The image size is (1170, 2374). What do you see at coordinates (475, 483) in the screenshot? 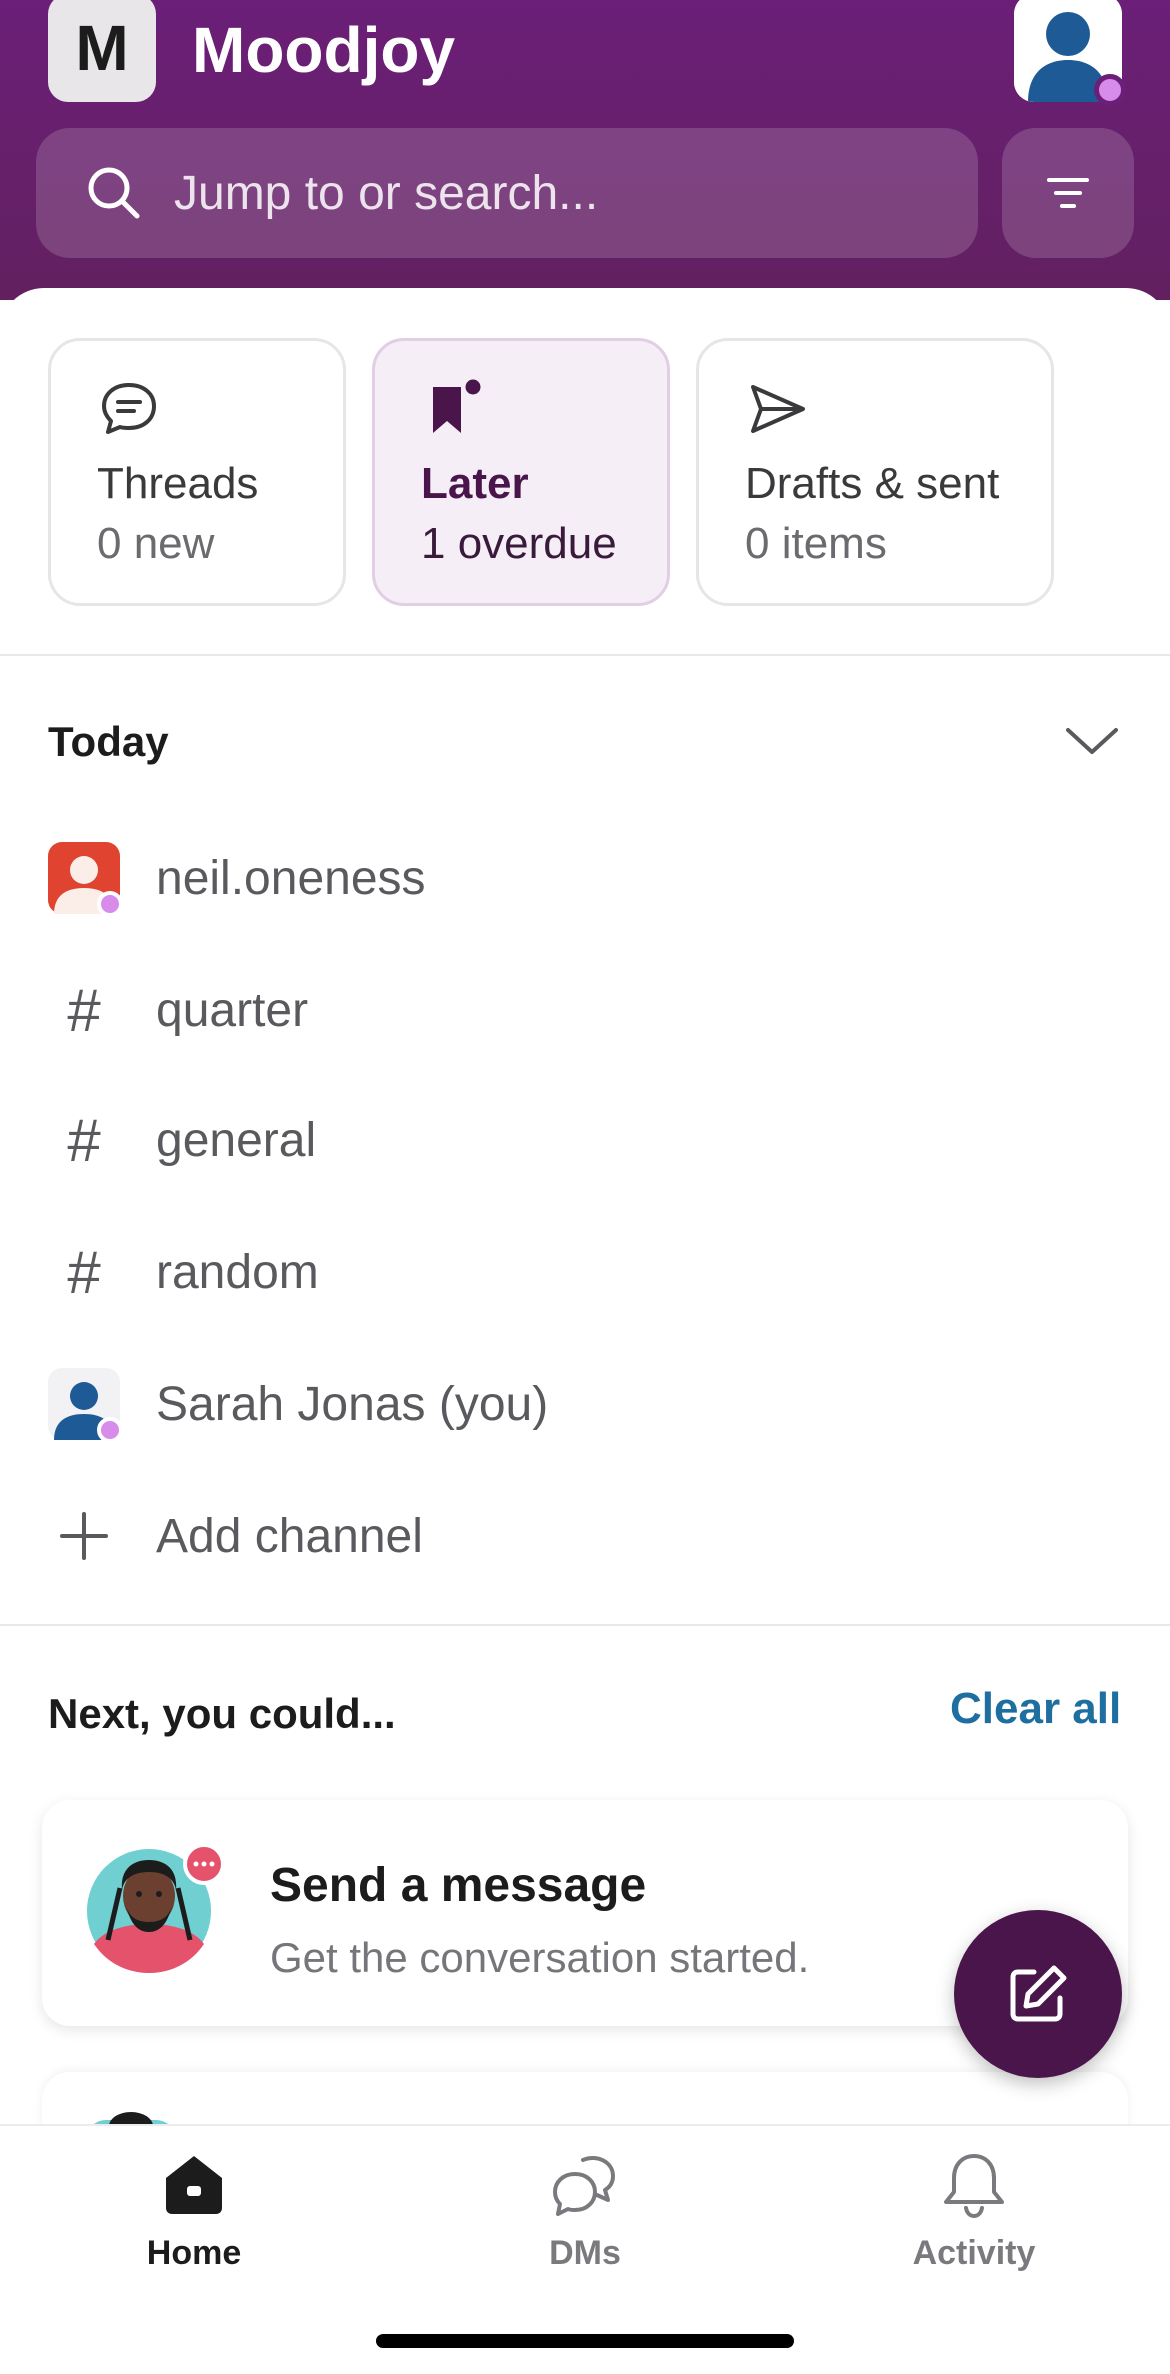
I see `later-title: Later` at bounding box center [475, 483].